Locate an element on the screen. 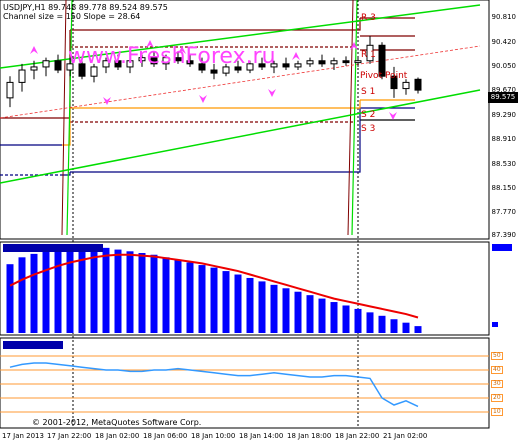 The width and height of the screenshot is (518, 444). level-r1-label: R 1 is located at coordinates (368, 55).